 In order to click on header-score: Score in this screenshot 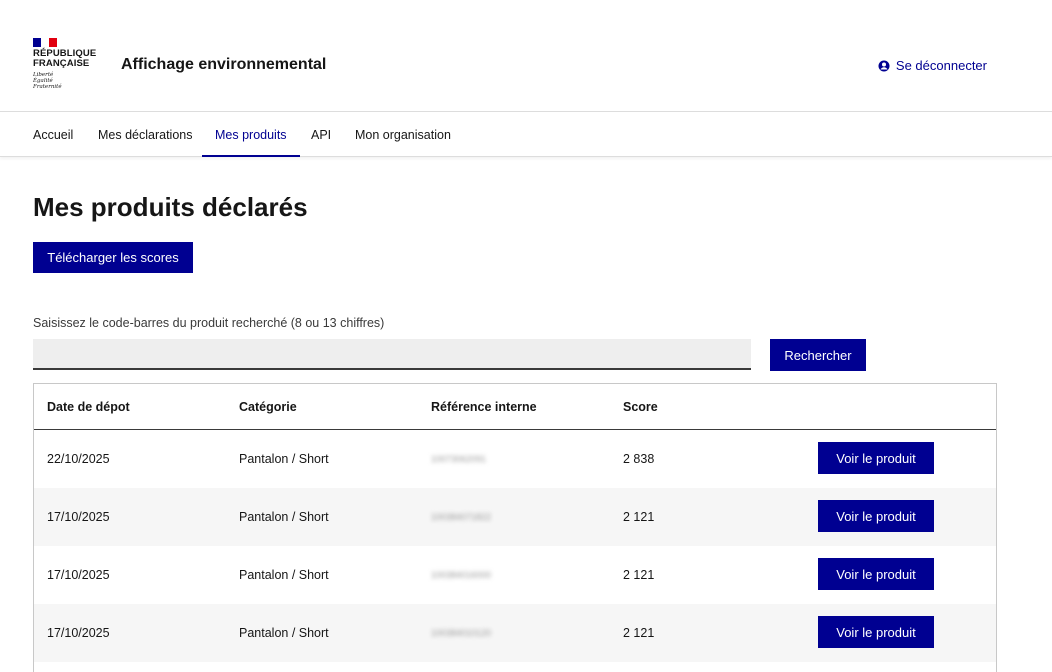, I will do `click(640, 406)`.